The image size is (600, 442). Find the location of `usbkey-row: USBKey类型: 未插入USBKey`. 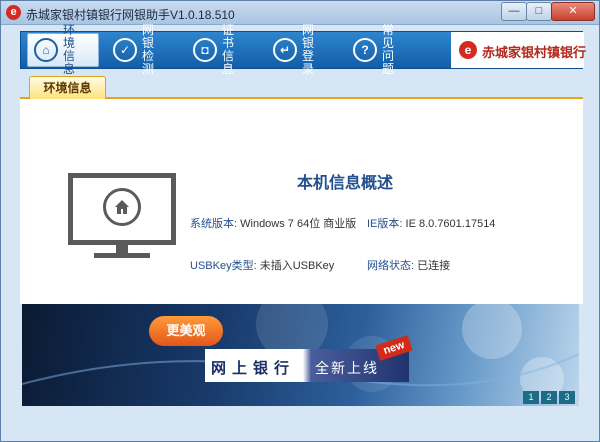

usbkey-row: USBKey类型: 未插入USBKey is located at coordinates (262, 265).